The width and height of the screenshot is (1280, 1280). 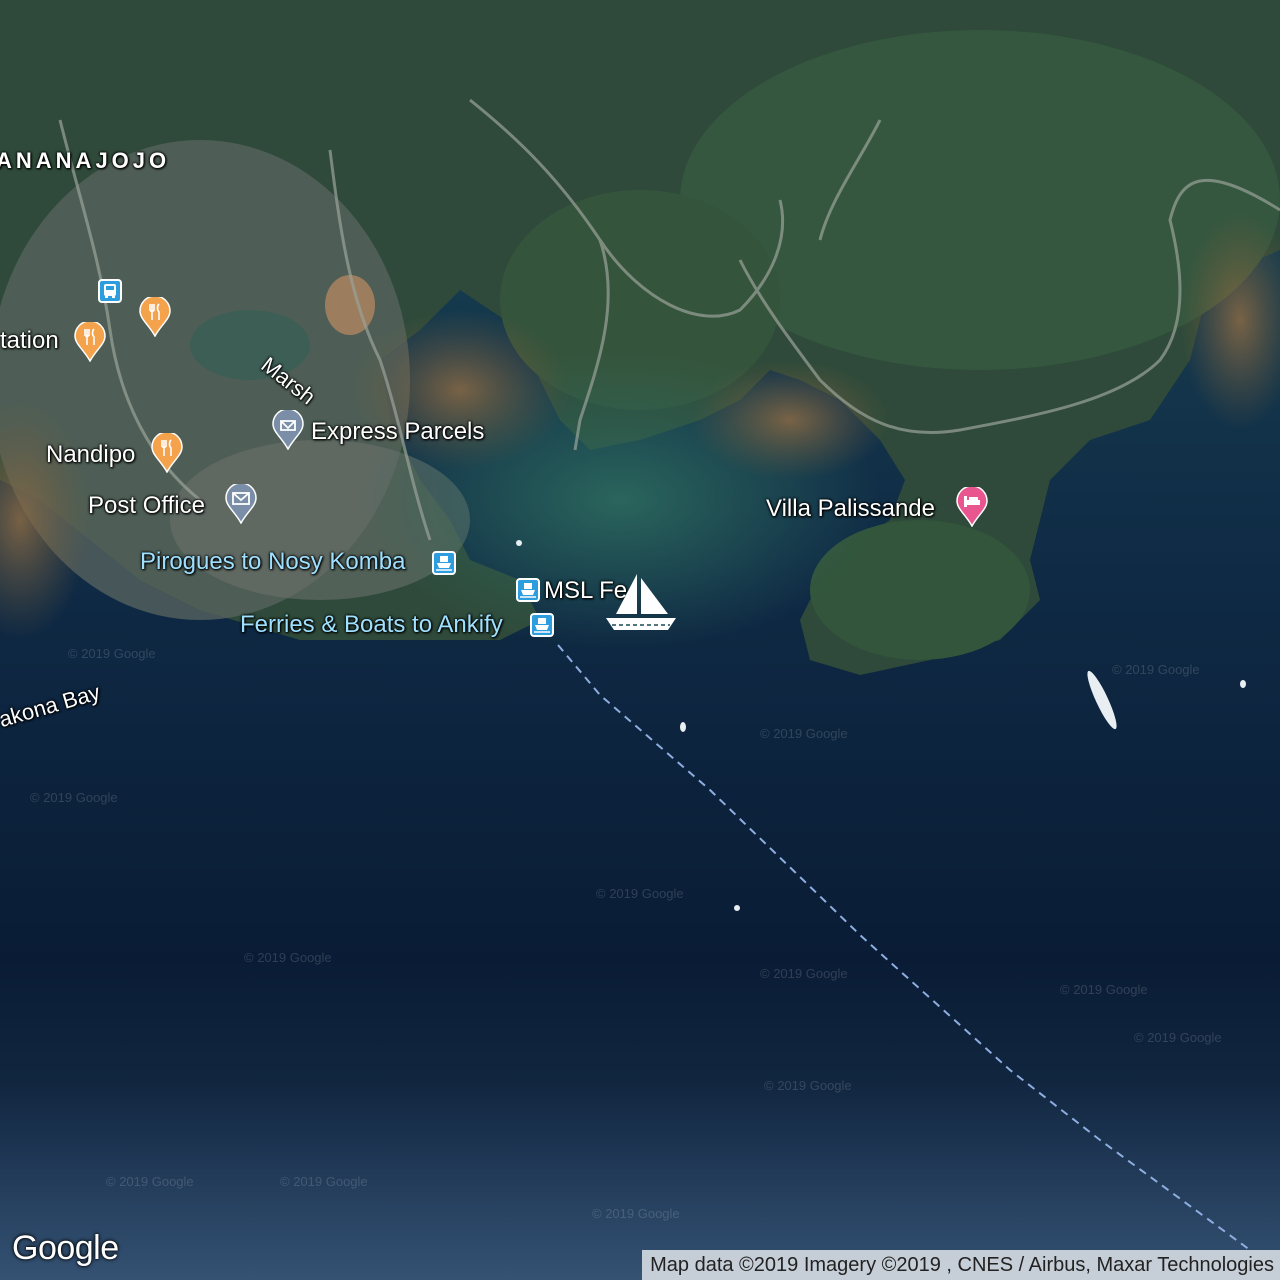 I want to click on station-label: tation, so click(x=29, y=340).